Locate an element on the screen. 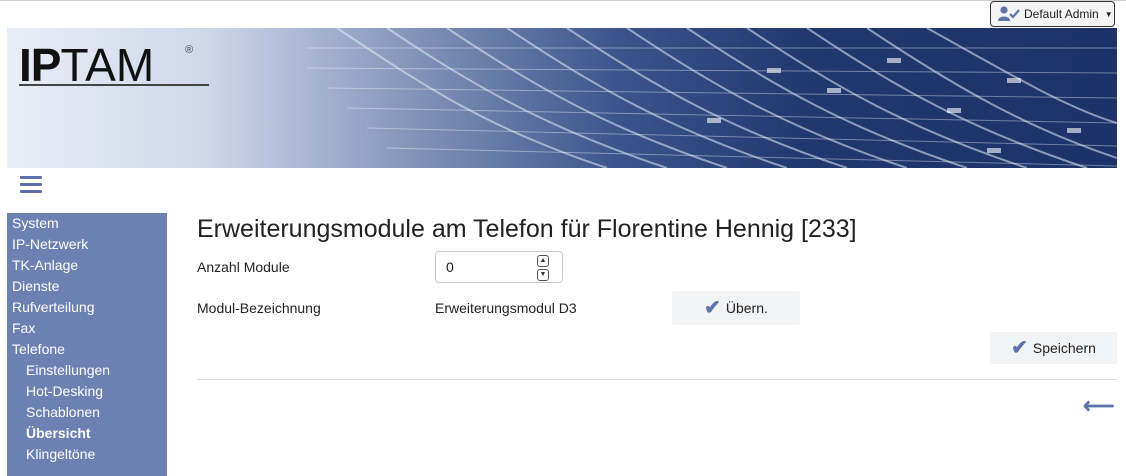 The width and height of the screenshot is (1126, 476). top-border is located at coordinates (563, 0).